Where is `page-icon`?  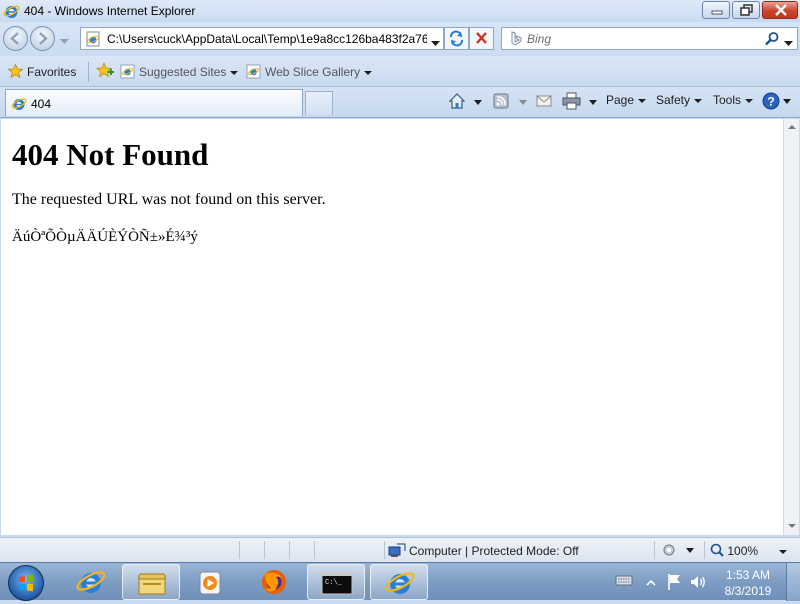 page-icon is located at coordinates (93, 40).